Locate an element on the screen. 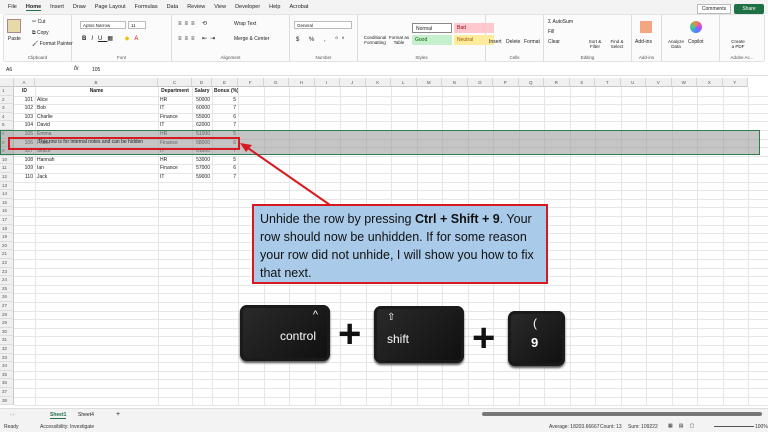 This screenshot has height=432, width=768. add-sheet-icon: + is located at coordinates (118, 414).